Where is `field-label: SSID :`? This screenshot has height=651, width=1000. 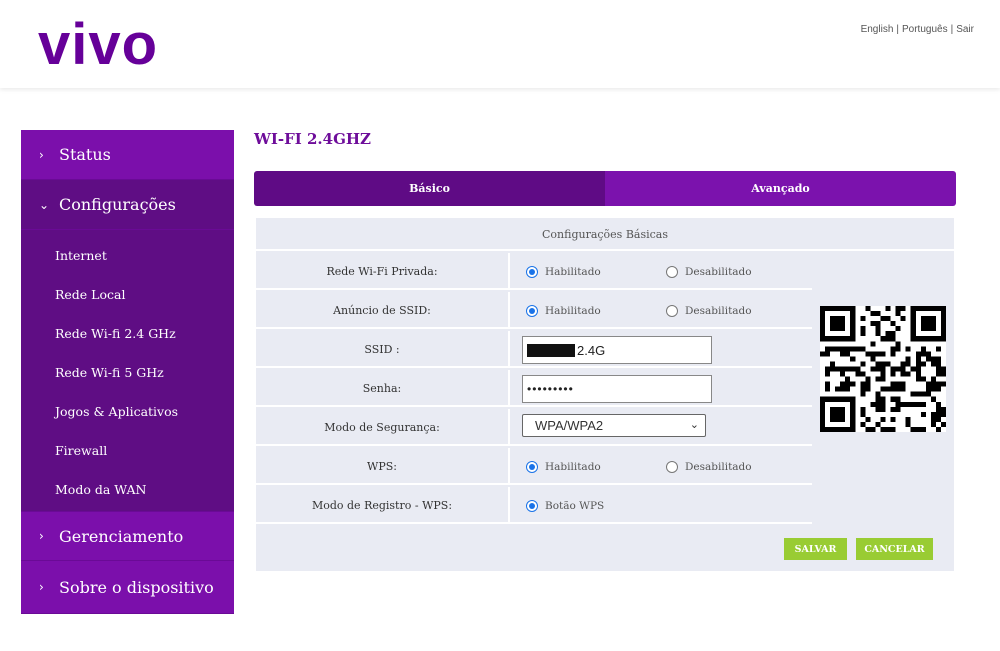
field-label: SSID : is located at coordinates (383, 349).